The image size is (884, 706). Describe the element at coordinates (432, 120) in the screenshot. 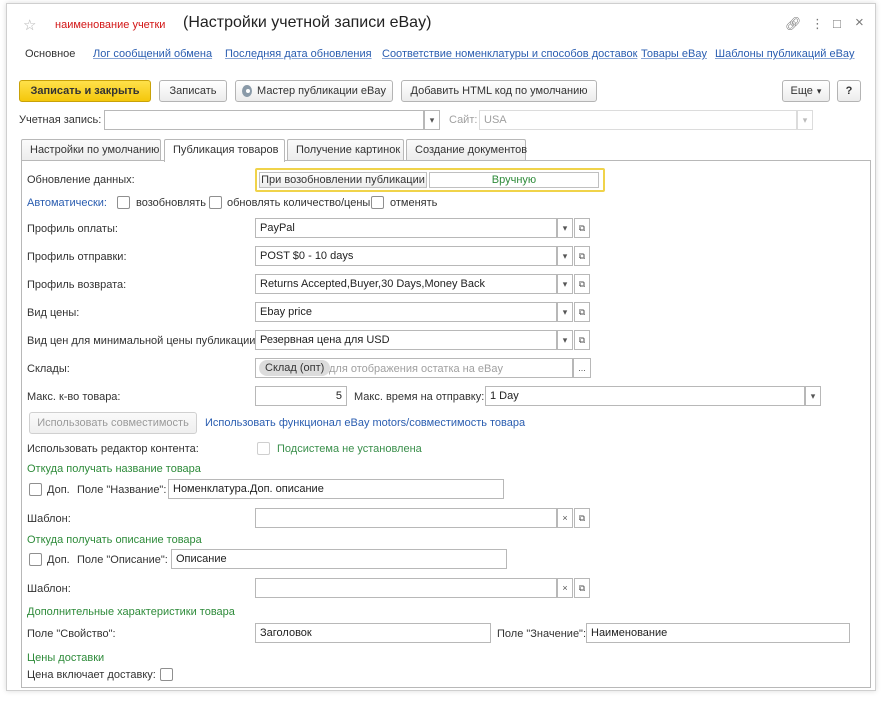

I see `account-dropdown-button: ▾` at that location.